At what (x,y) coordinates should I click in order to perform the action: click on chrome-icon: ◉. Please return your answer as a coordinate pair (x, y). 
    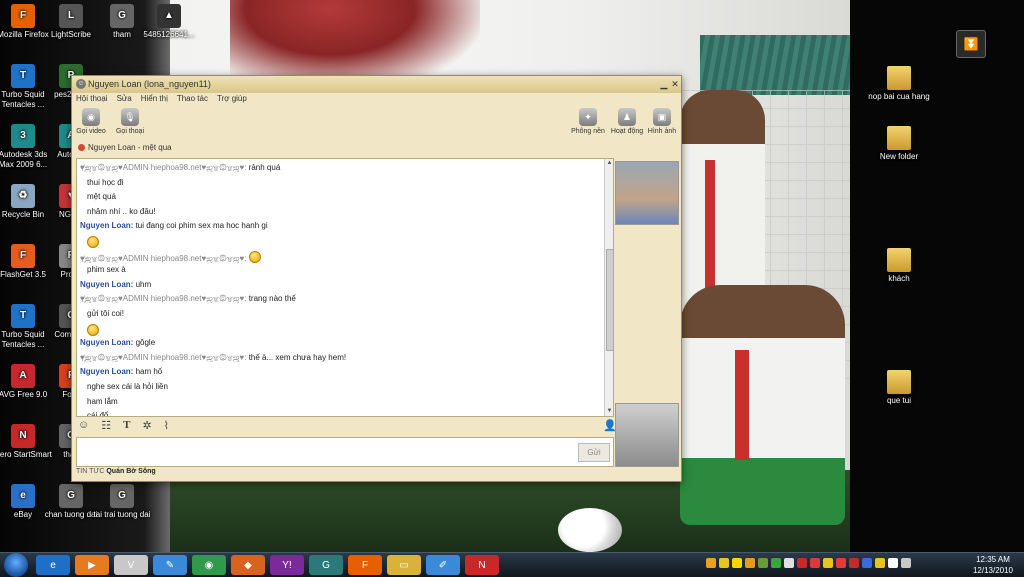
    Looking at the image, I should click on (209, 565).